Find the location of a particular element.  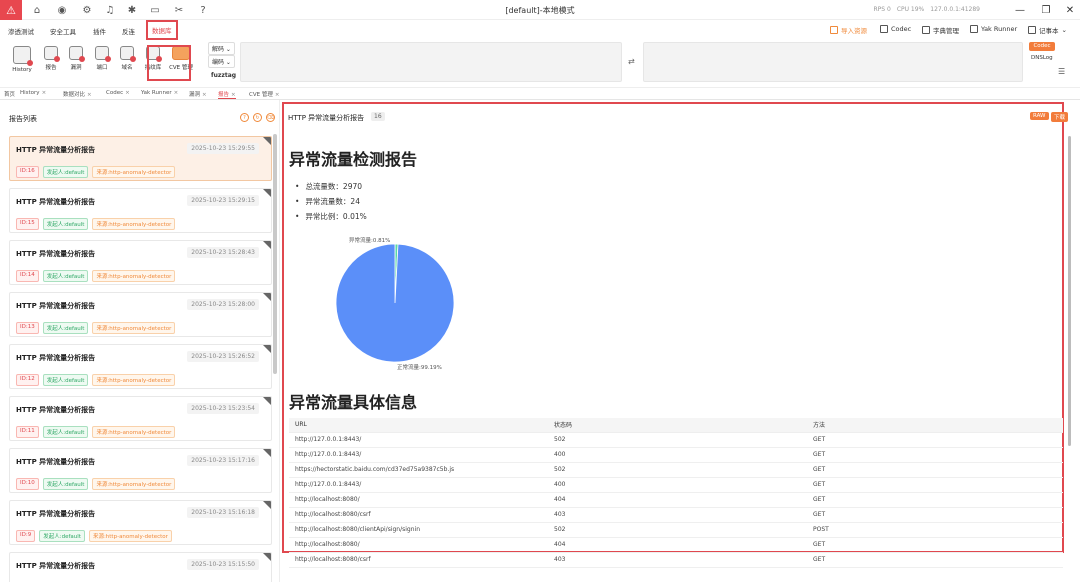

report-title: HTTP 异常流量分析报告 is located at coordinates (326, 118).